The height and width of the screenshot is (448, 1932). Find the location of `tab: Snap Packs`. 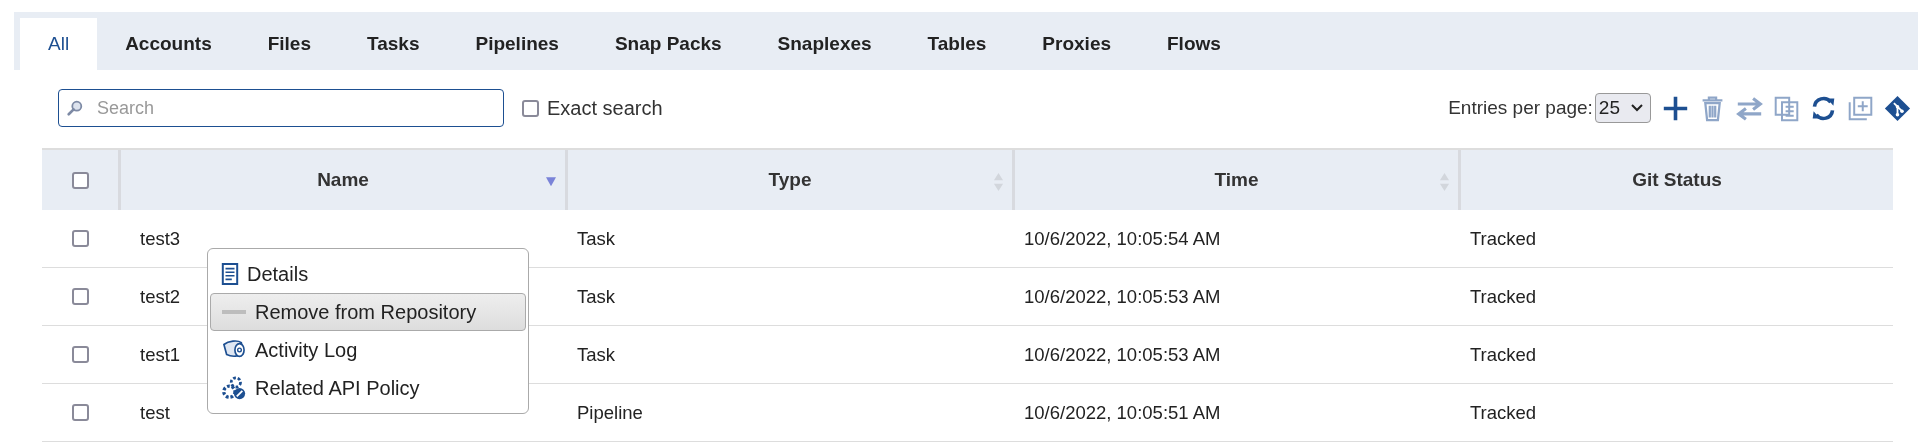

tab: Snap Packs is located at coordinates (668, 44).